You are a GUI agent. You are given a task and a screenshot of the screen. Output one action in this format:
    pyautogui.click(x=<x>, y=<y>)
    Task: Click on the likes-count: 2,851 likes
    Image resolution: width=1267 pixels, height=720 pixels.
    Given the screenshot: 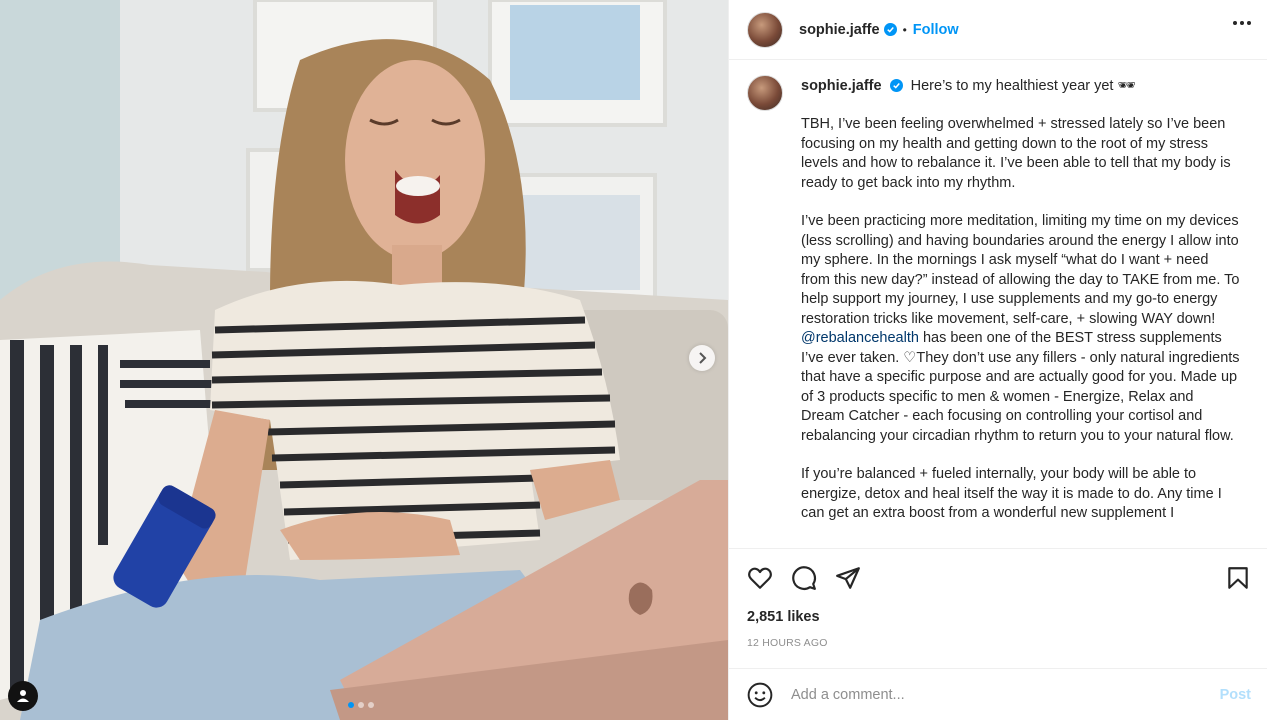 What is the action you would take?
    pyautogui.click(x=999, y=617)
    